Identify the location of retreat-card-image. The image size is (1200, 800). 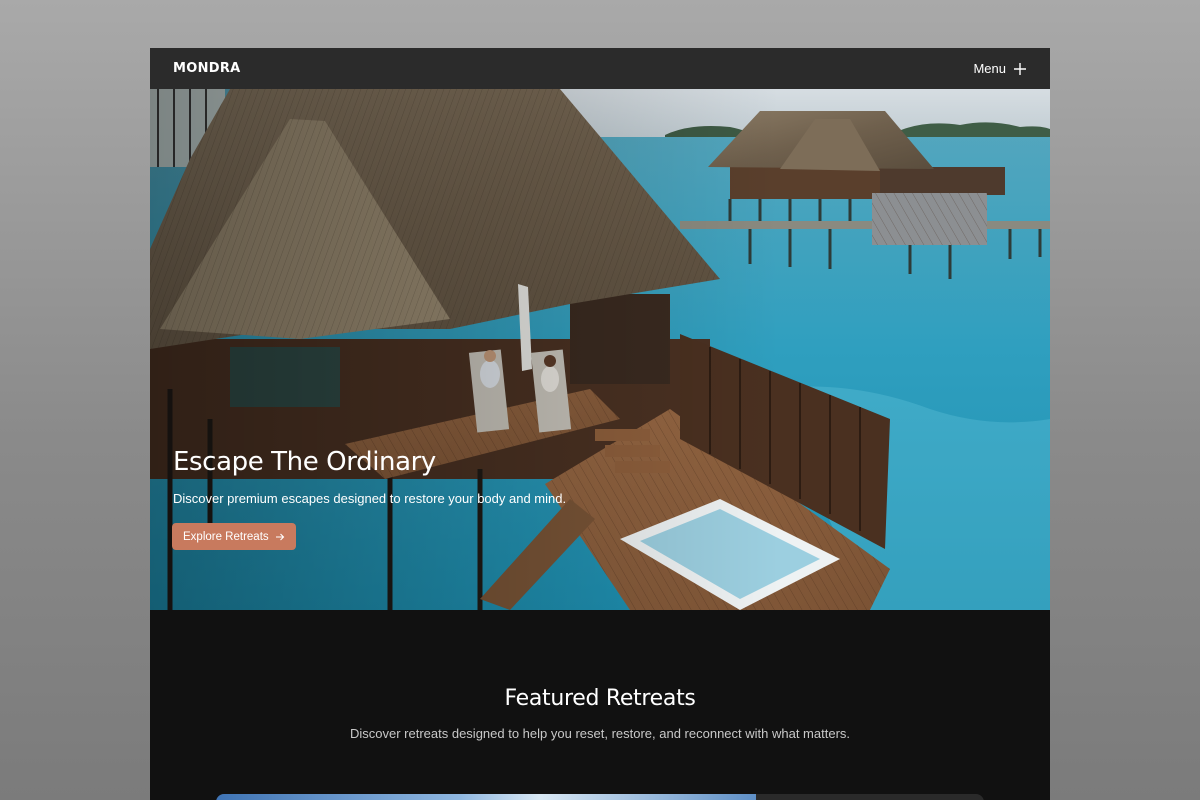
(486, 797).